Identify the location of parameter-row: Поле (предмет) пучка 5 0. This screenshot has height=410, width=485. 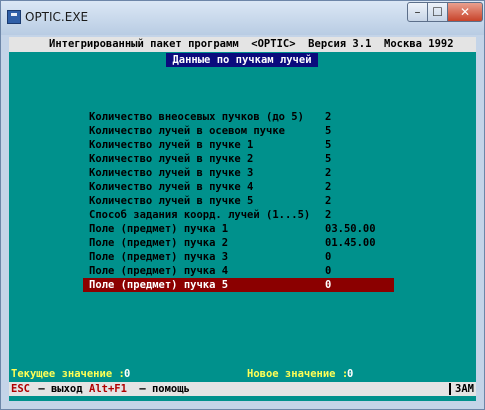
(238, 285).